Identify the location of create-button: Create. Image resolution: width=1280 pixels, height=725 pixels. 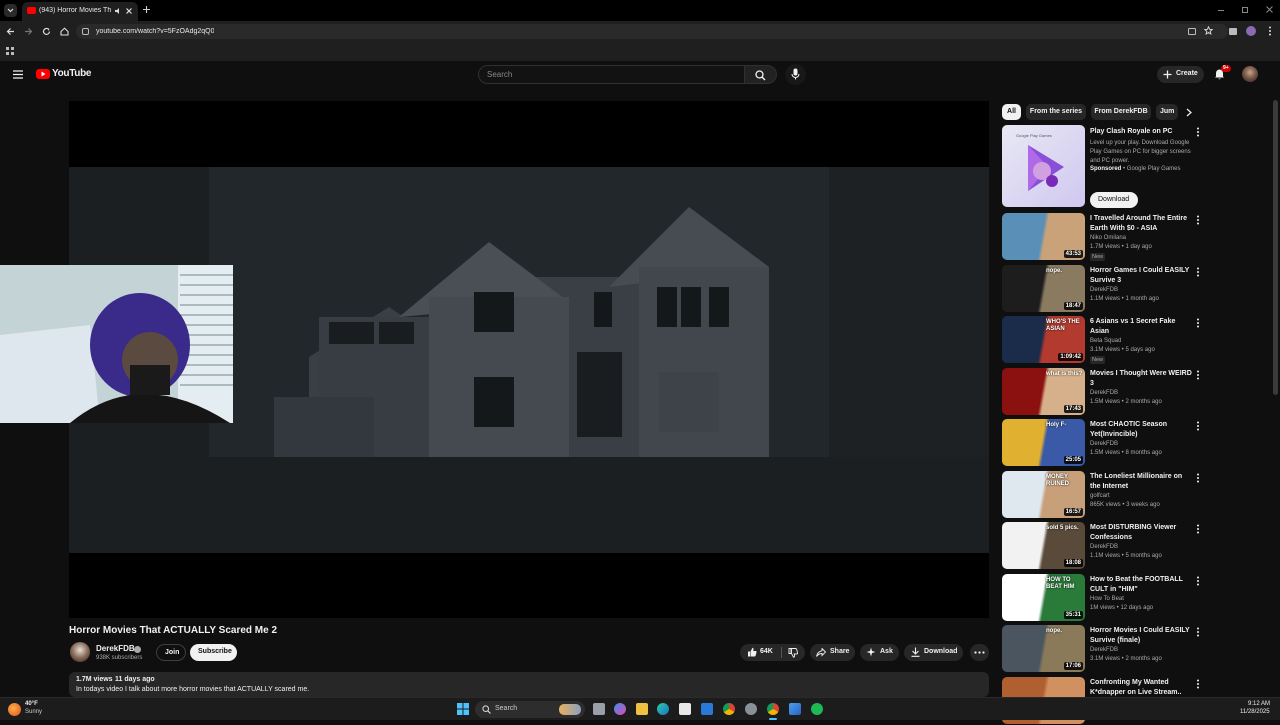
(1180, 74).